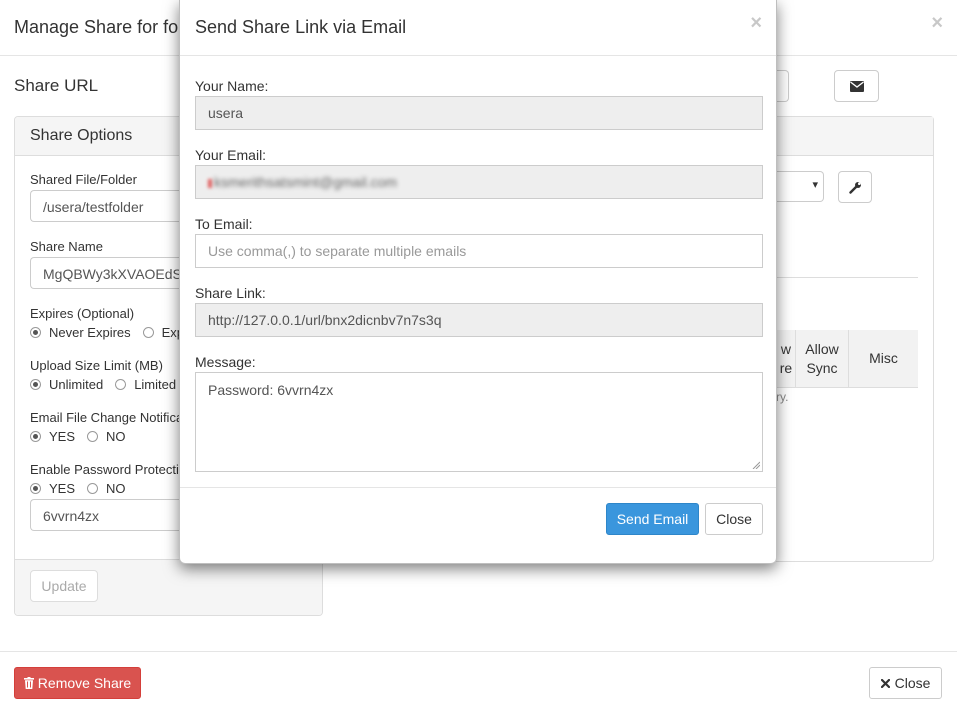 The height and width of the screenshot is (714, 957). What do you see at coordinates (35, 384) in the screenshot?
I see `unlimited-radio` at bounding box center [35, 384].